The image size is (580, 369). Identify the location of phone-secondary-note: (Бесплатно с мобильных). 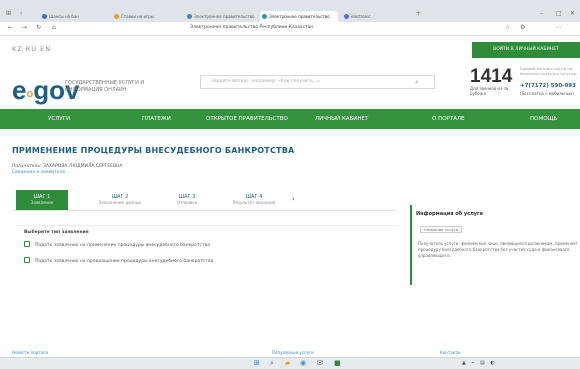
(547, 93).